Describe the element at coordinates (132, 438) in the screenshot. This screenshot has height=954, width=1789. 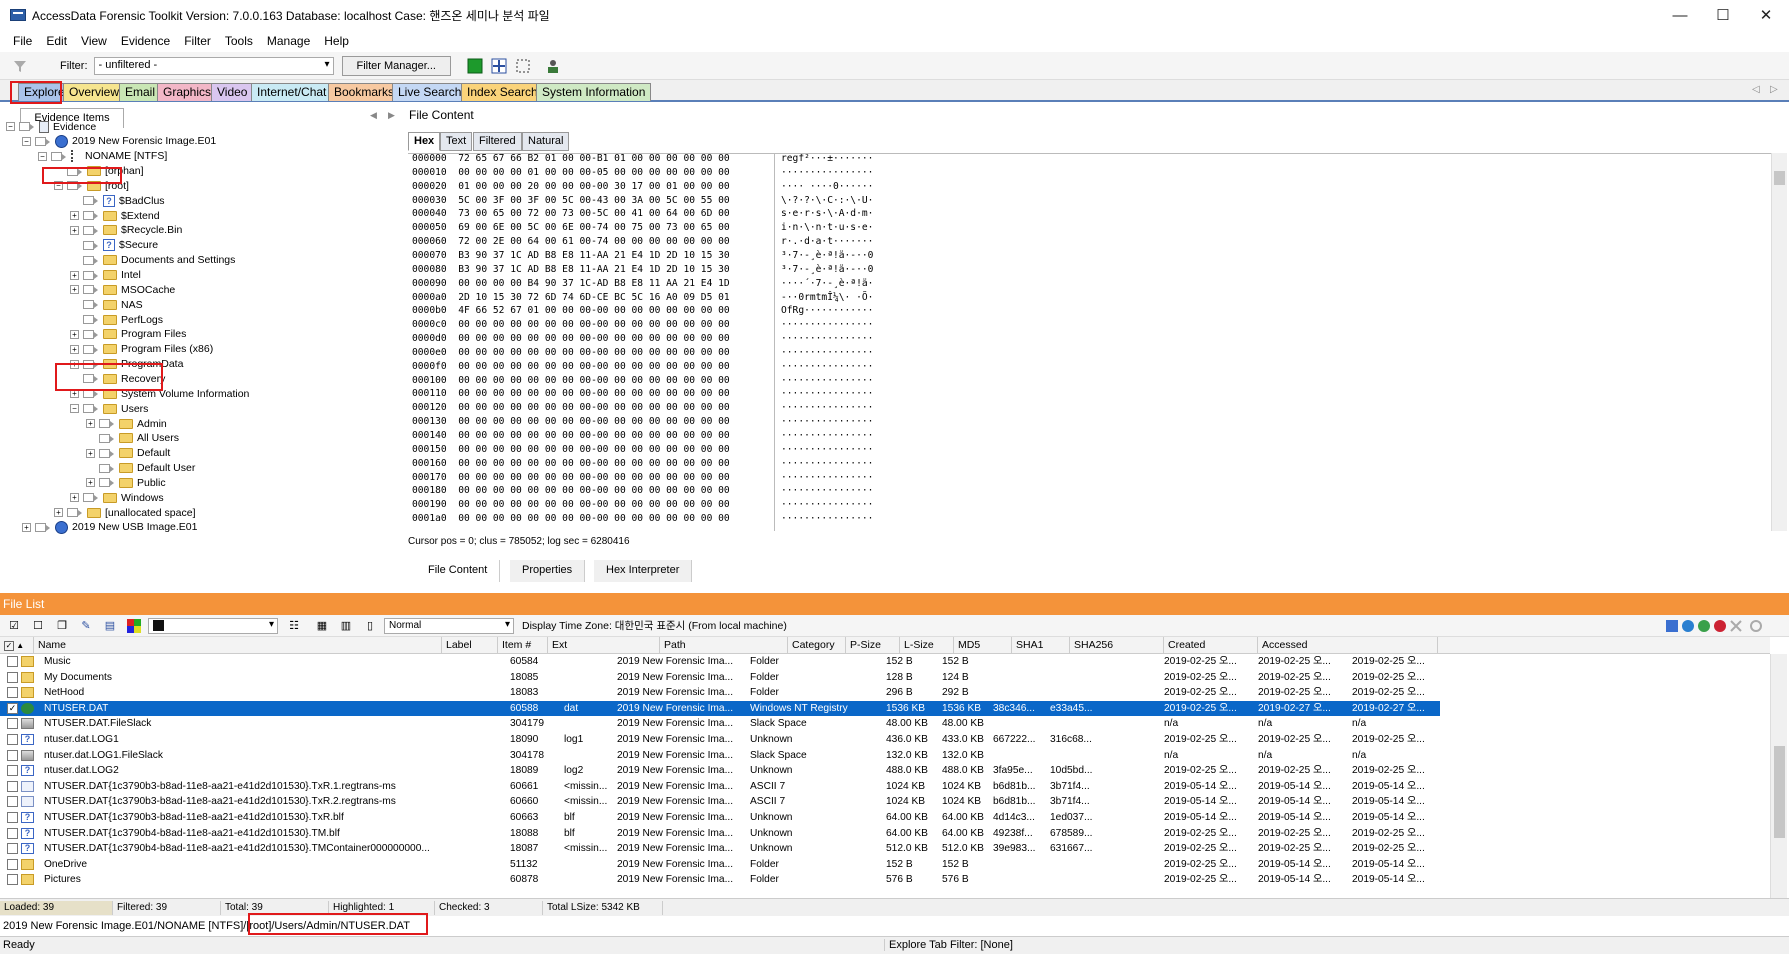
I see `tree-node: All Users` at that location.